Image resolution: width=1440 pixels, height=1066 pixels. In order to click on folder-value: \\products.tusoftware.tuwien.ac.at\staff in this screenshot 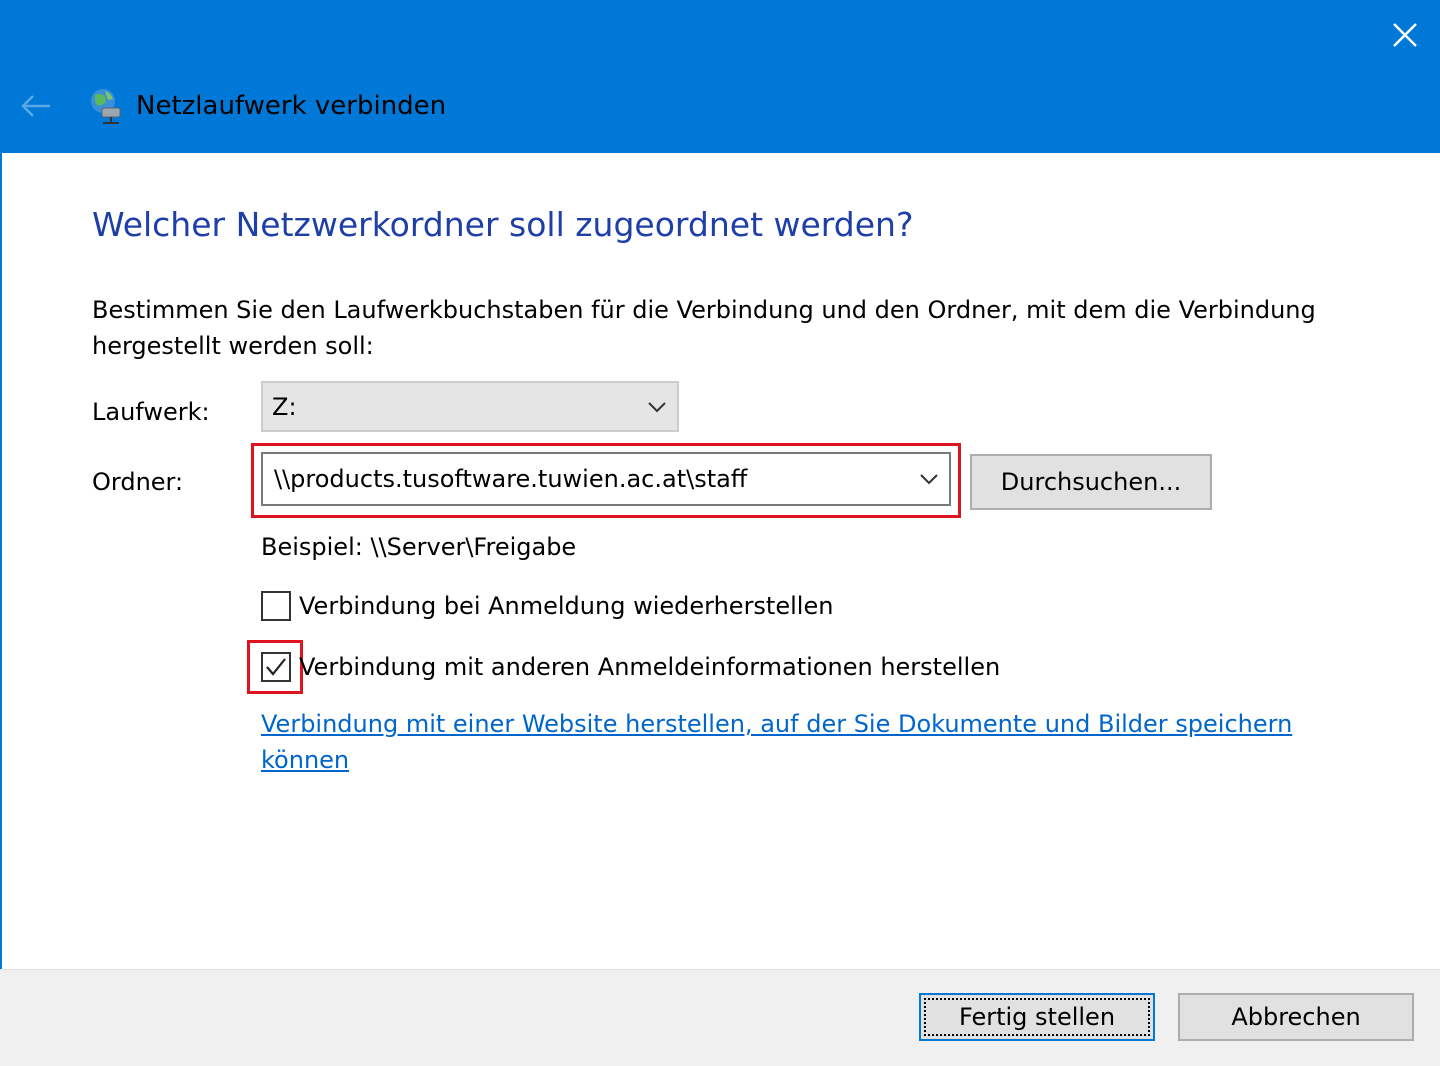, I will do `click(511, 479)`.